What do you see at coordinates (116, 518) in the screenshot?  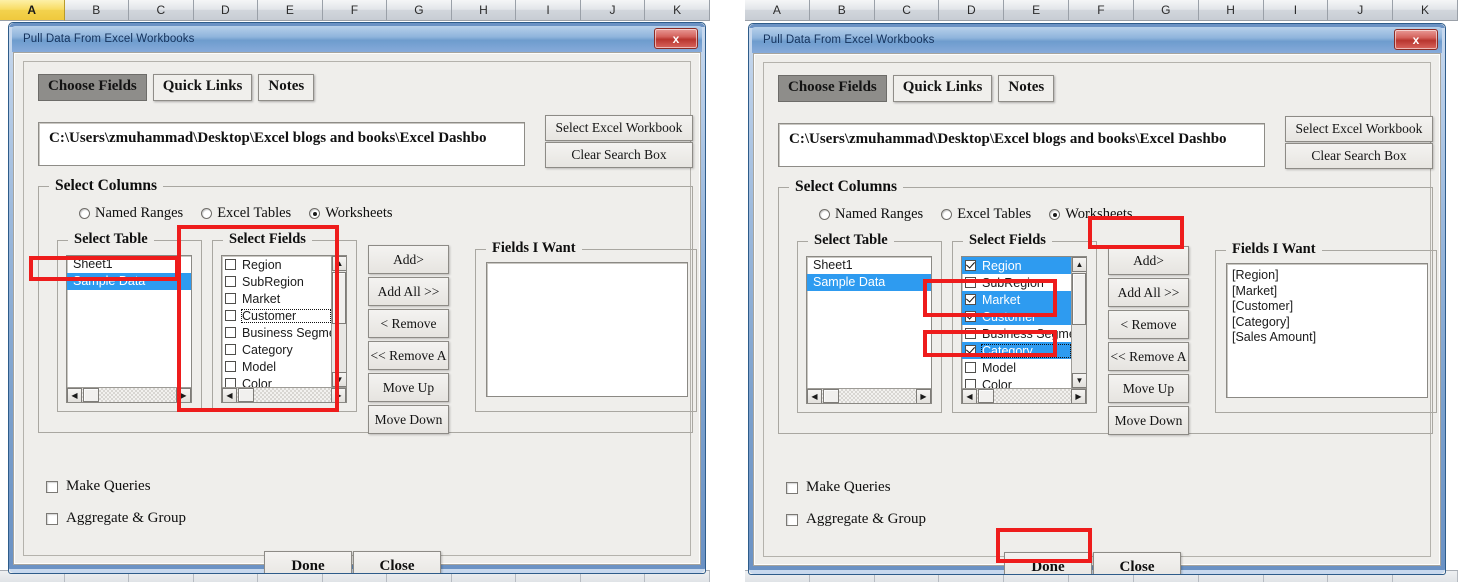 I see `aggregate-group-checkbox-left: Aggregate & Group` at bounding box center [116, 518].